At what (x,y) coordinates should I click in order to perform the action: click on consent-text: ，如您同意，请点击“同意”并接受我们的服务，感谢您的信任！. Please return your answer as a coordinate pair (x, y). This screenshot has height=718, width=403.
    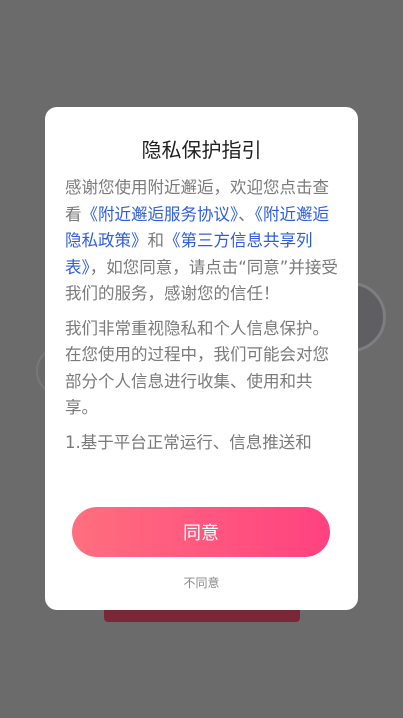
    Looking at the image, I should click on (201, 280).